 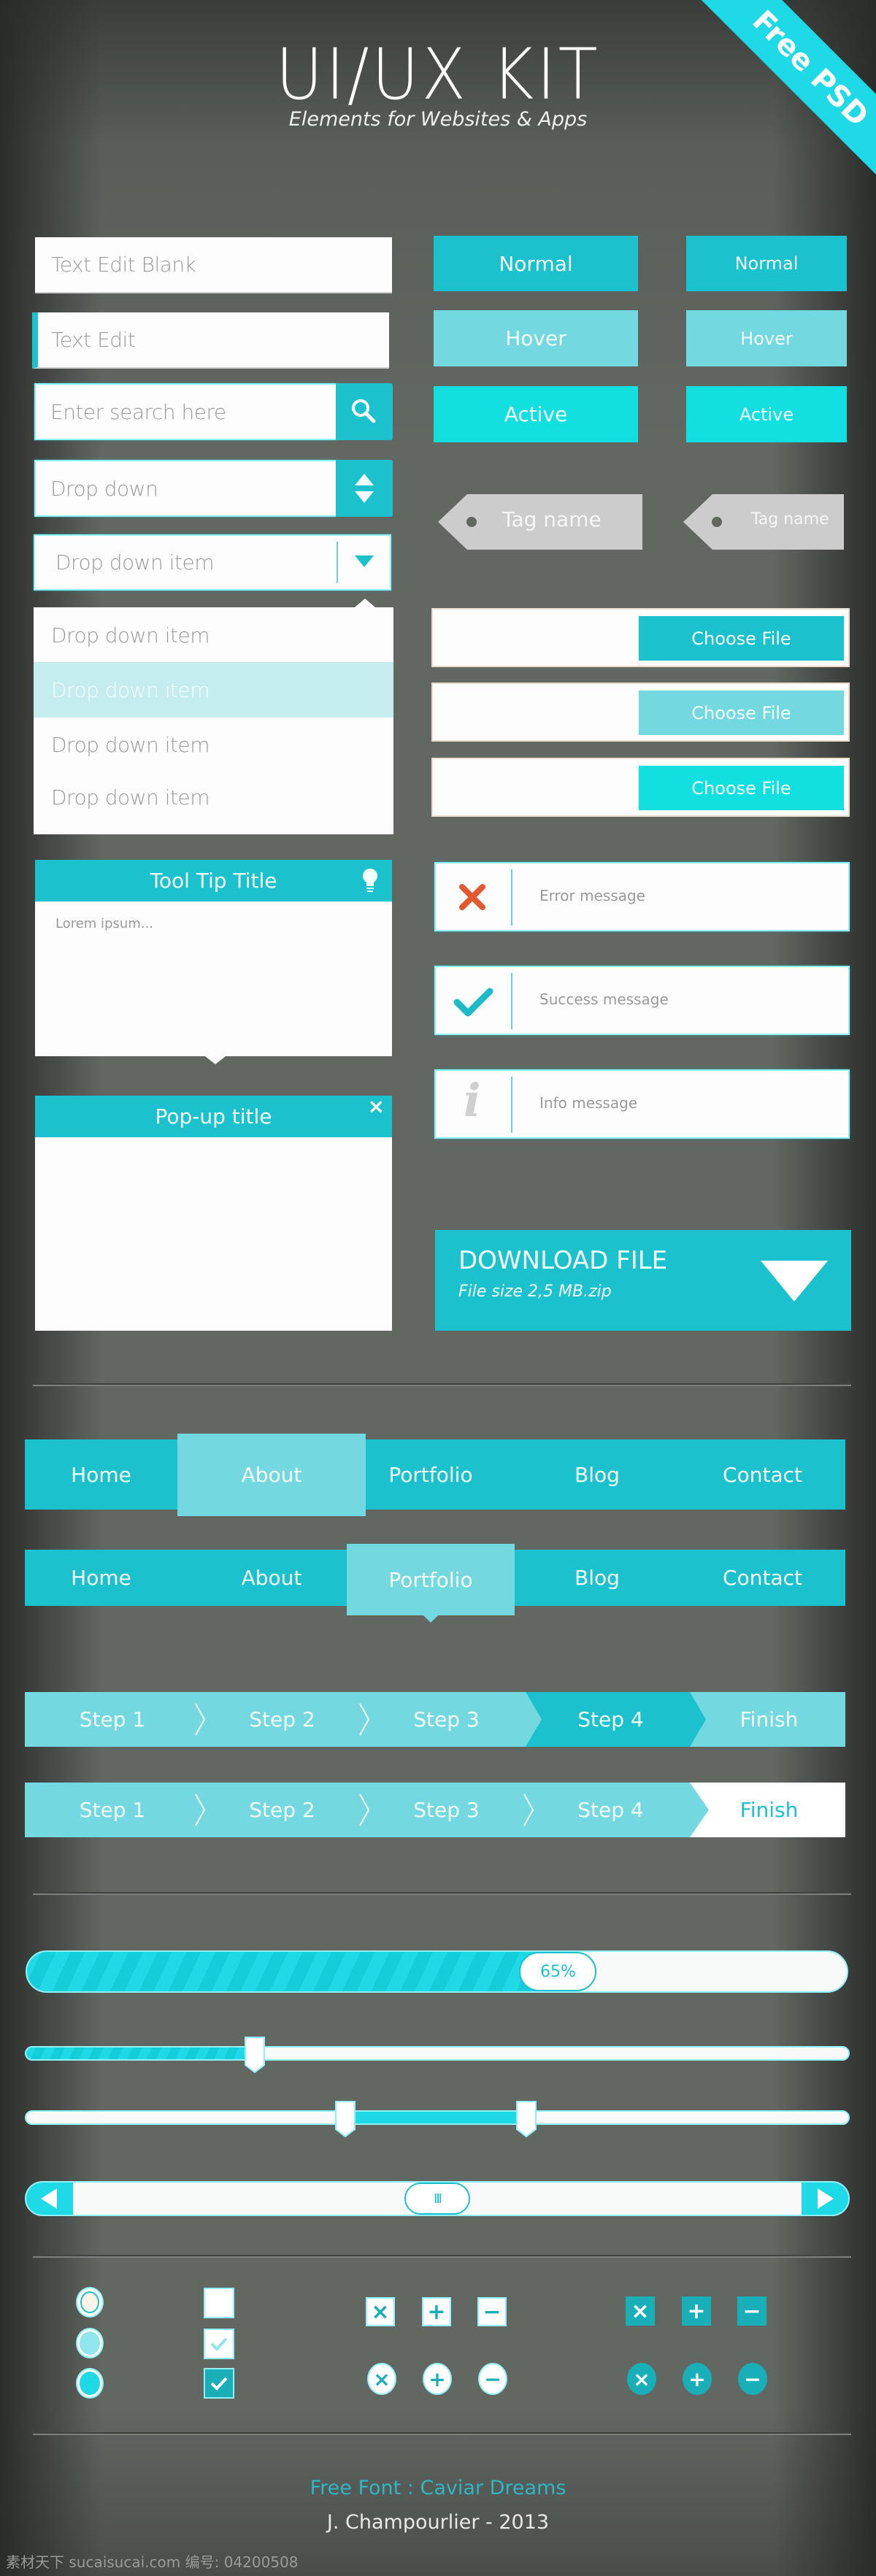 What do you see at coordinates (794, 1281) in the screenshot?
I see `download-arrow-icon` at bounding box center [794, 1281].